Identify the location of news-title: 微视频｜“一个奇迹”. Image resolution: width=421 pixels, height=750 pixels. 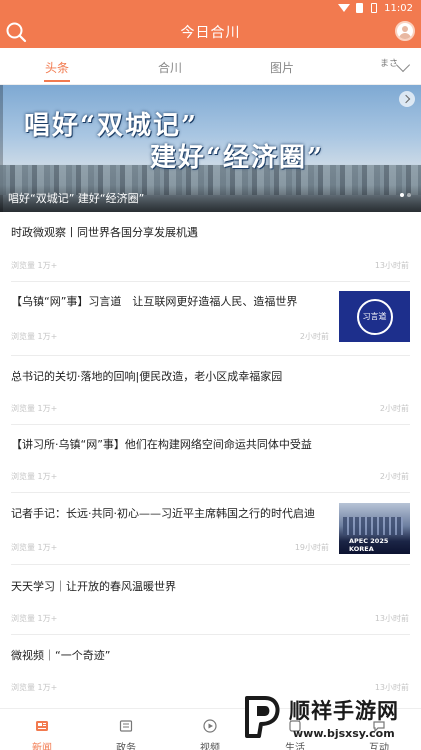
(61, 655).